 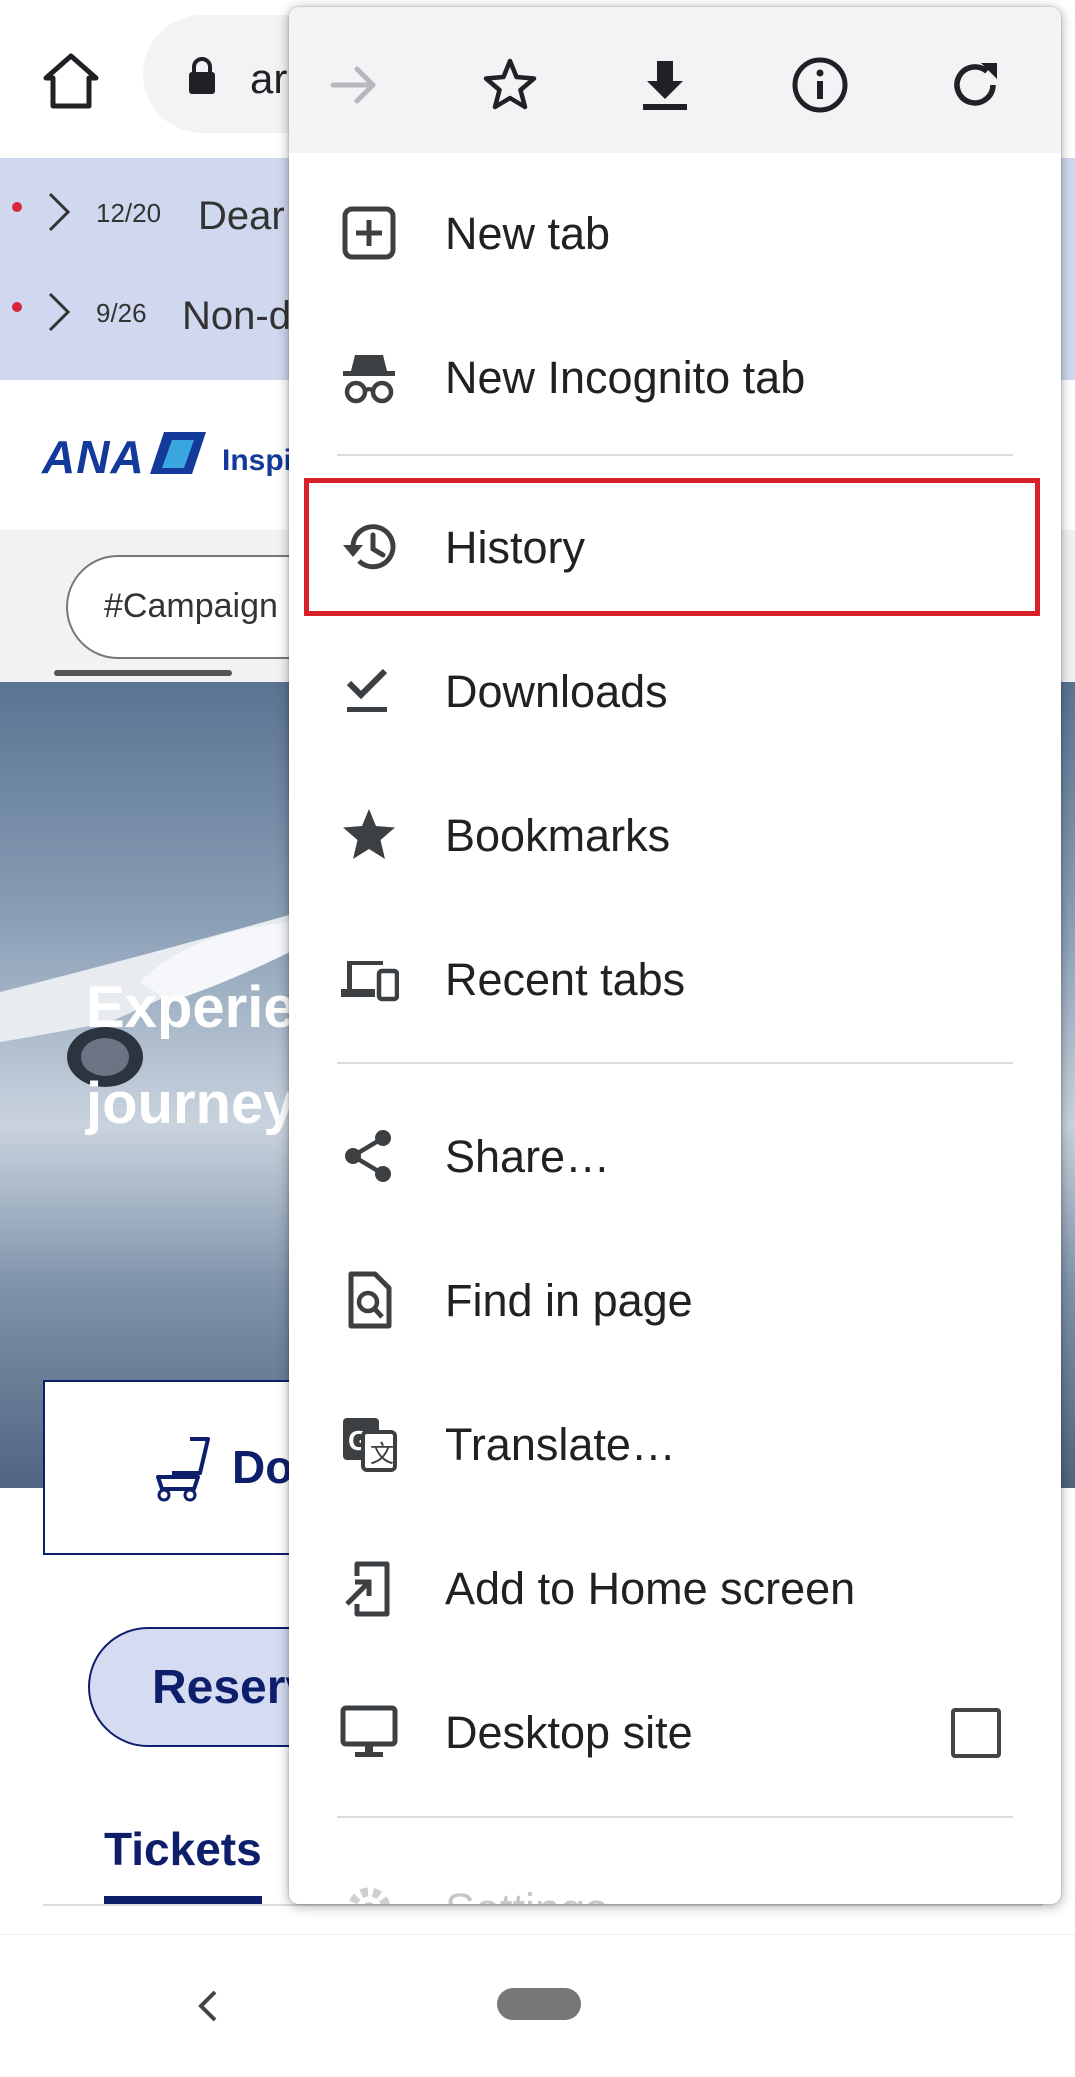 What do you see at coordinates (241, 216) in the screenshot?
I see `notice-text: Dear` at bounding box center [241, 216].